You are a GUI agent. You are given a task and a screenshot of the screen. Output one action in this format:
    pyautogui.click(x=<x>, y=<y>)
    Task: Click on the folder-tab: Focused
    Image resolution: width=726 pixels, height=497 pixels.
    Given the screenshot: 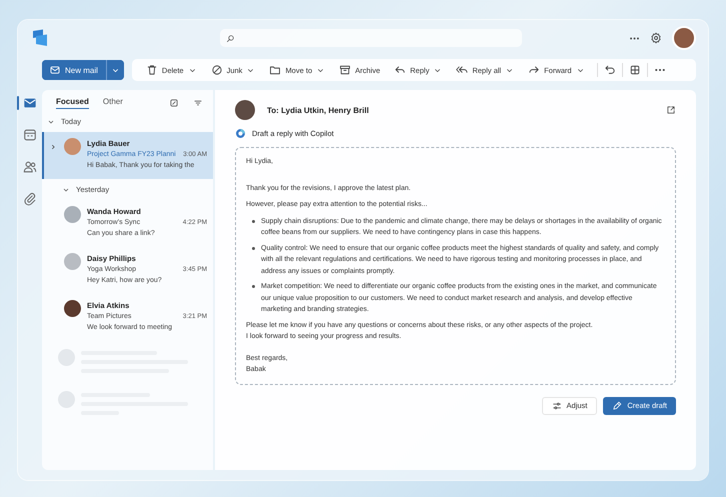 What is the action you would take?
    pyautogui.click(x=72, y=102)
    